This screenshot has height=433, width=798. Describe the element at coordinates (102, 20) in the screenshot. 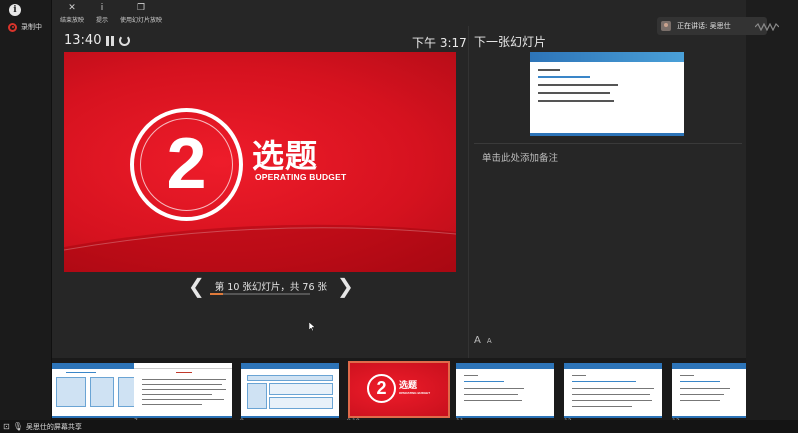

I see `hint-label: 提示` at that location.